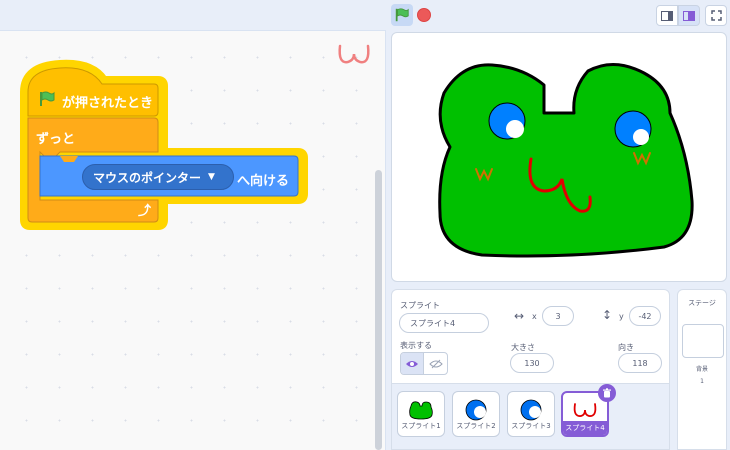  I want to click on direction-label: 向き, so click(626, 347).